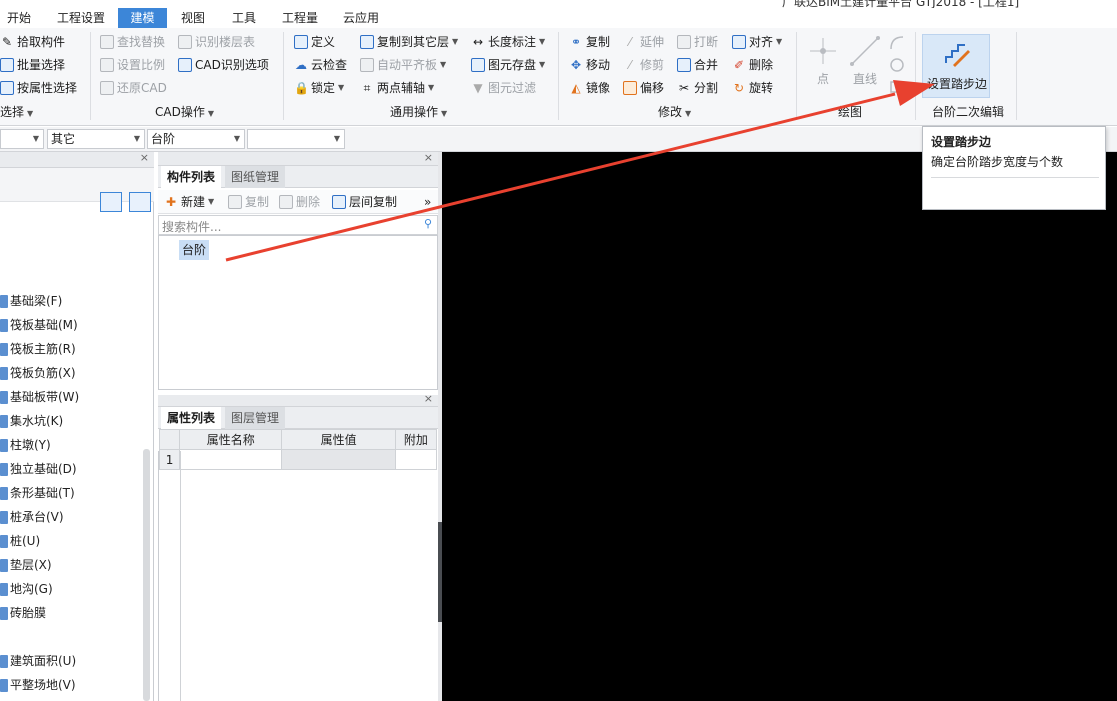  What do you see at coordinates (133, 88) in the screenshot?
I see `restore-cad-button: 还原CAD` at bounding box center [133, 88].